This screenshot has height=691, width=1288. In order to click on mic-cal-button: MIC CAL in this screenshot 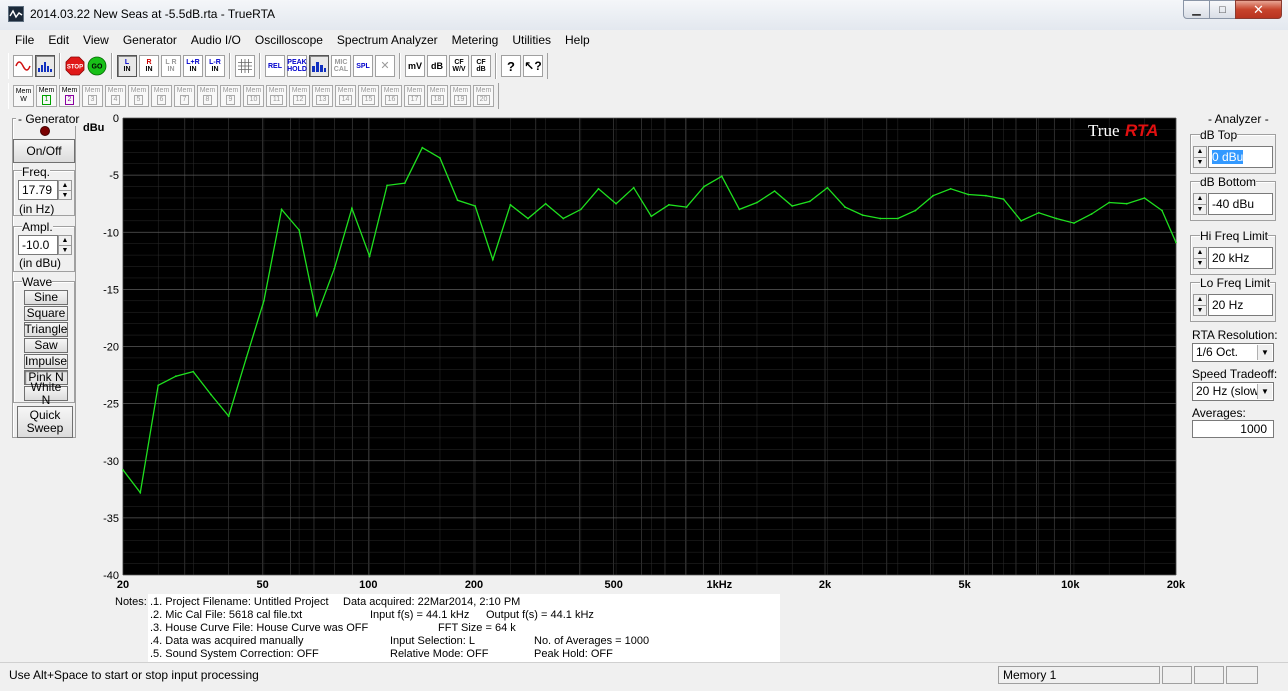, I will do `click(341, 66)`.